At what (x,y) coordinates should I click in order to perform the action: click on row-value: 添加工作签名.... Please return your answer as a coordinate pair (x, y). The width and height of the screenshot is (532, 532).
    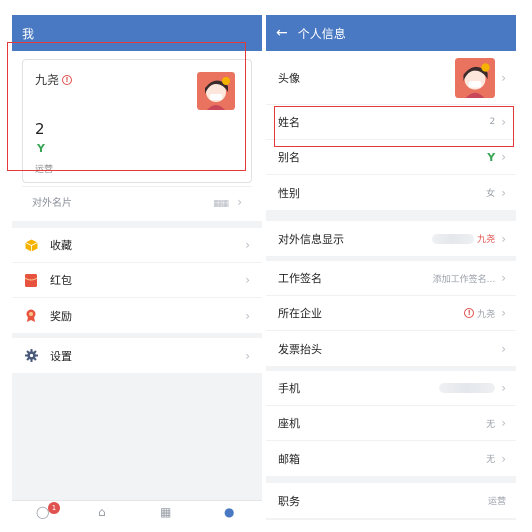
    Looking at the image, I should click on (464, 279).